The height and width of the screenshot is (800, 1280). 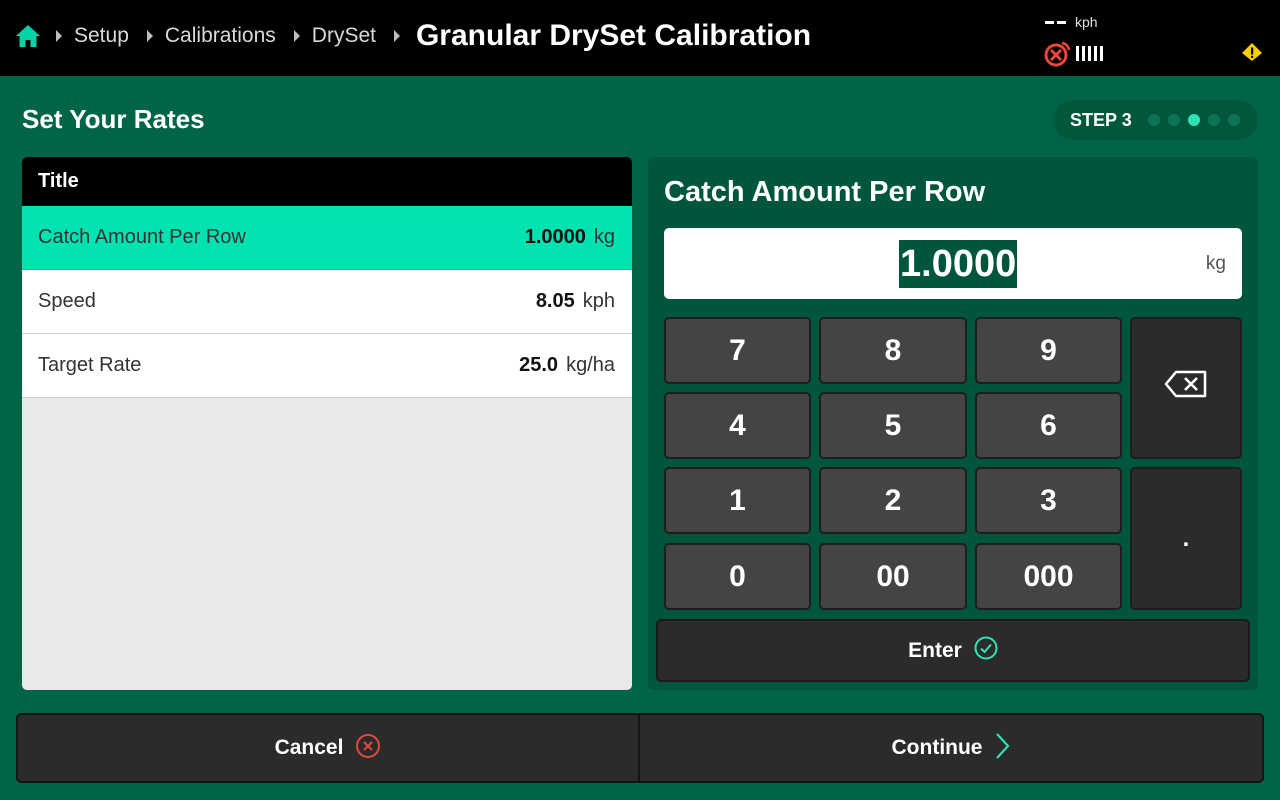 What do you see at coordinates (539, 365) in the screenshot?
I see `row-value: 25.0` at bounding box center [539, 365].